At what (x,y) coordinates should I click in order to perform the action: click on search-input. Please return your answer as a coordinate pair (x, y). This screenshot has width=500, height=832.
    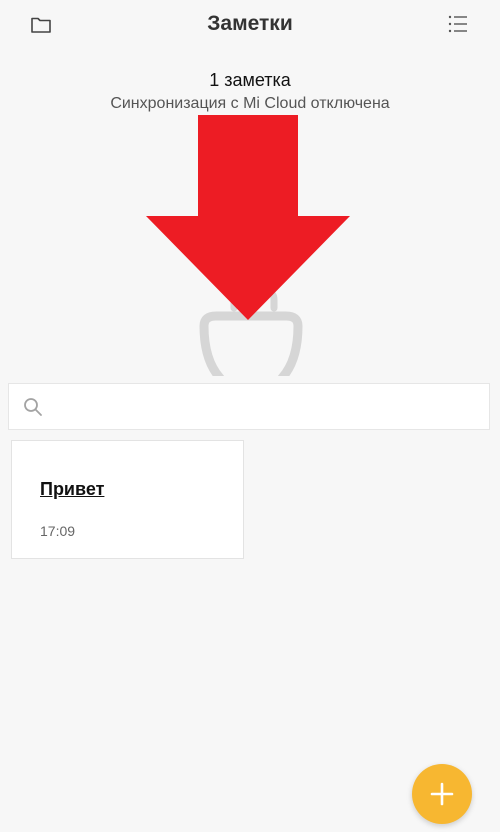
    Looking at the image, I should click on (265, 408).